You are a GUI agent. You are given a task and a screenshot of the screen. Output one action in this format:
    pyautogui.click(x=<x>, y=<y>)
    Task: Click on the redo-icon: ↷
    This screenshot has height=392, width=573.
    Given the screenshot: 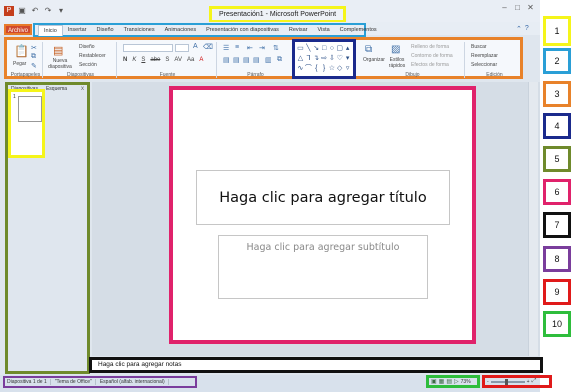 What is the action you would take?
    pyautogui.click(x=48, y=11)
    